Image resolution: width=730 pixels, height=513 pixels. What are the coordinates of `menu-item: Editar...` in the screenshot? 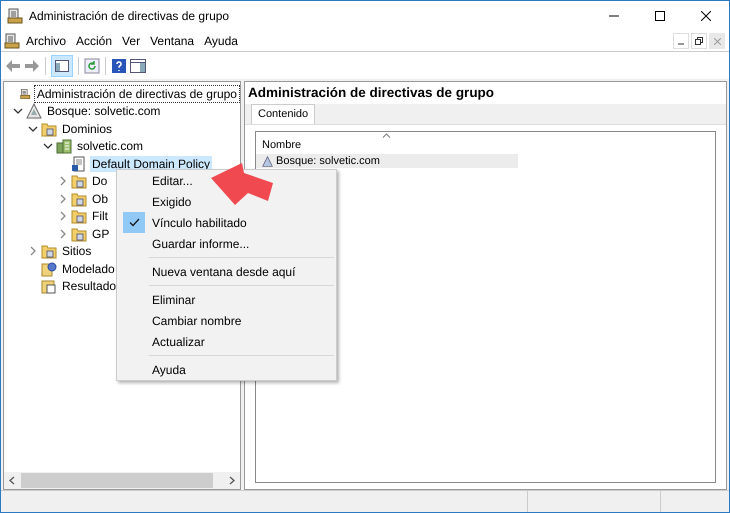 It's located at (226, 180).